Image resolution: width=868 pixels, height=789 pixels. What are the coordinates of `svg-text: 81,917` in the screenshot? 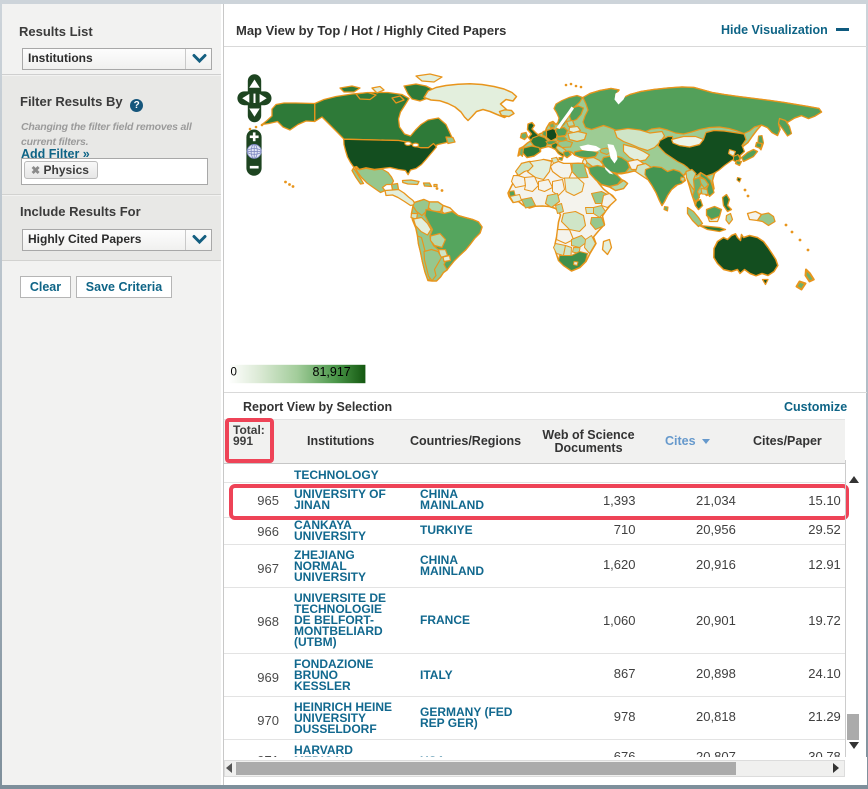 It's located at (332, 372).